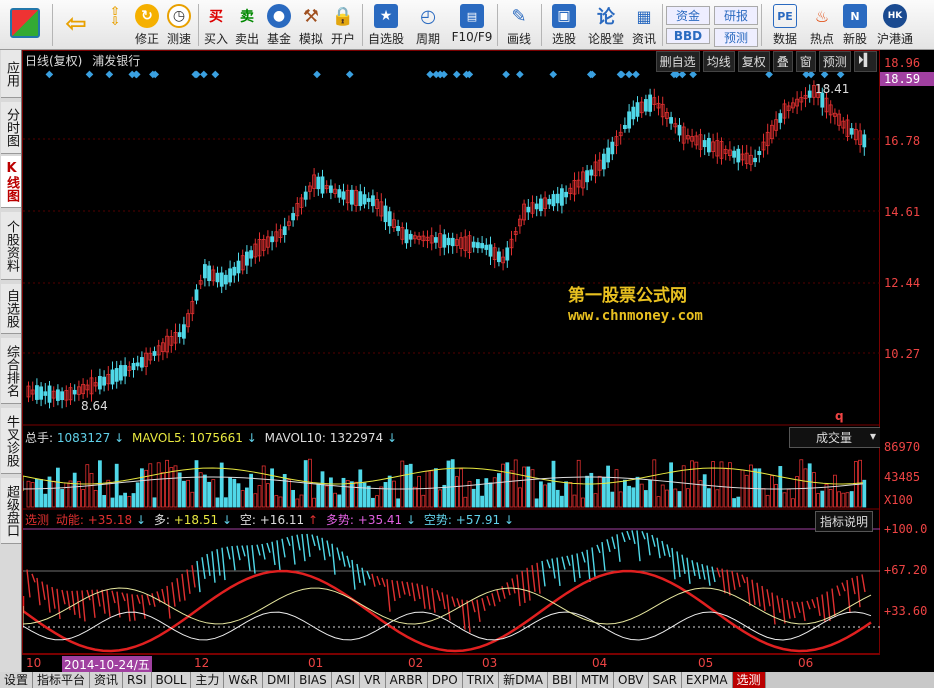  I want to click on f10-button: ▤ F10/F9, so click(472, 25).